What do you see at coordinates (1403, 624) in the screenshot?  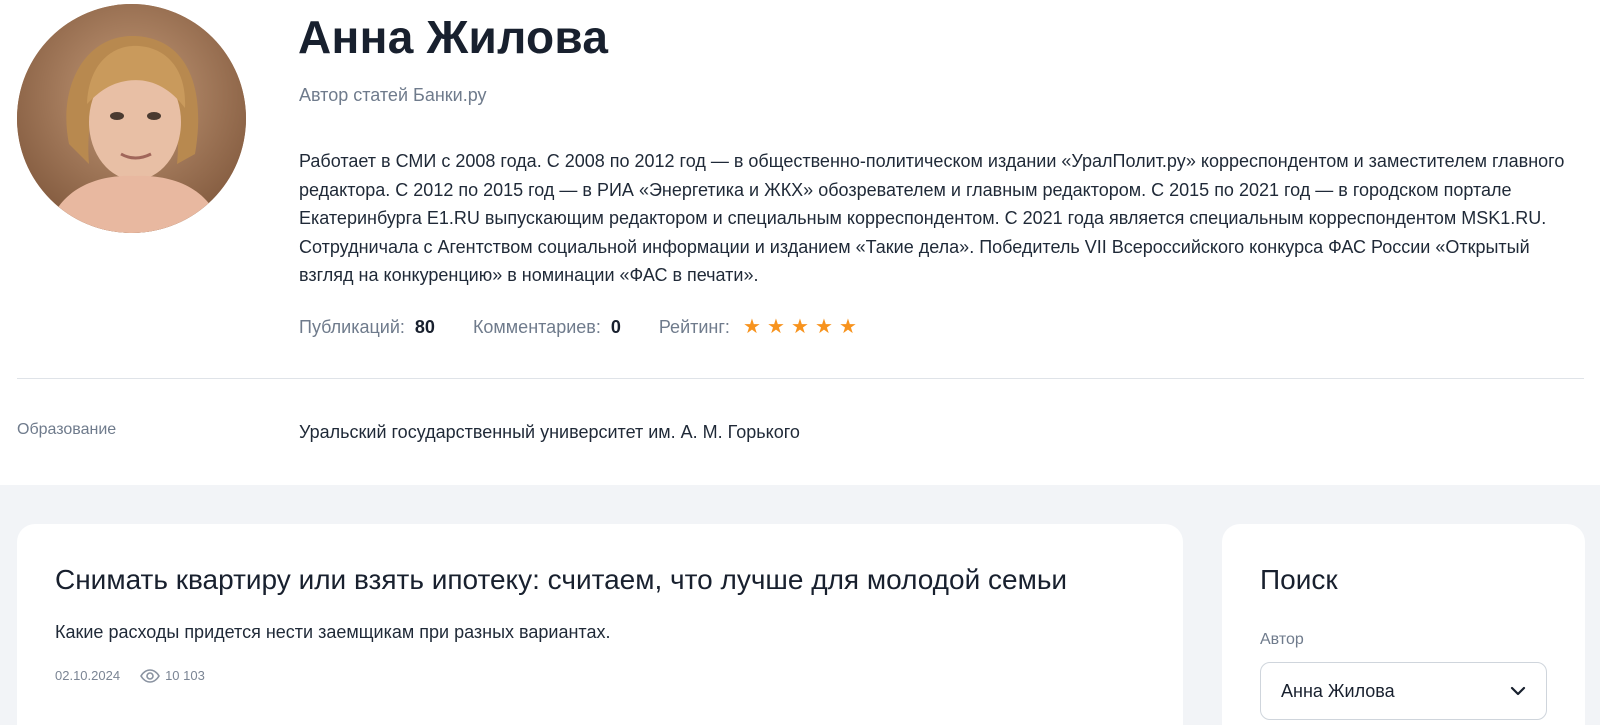 I see `search-panel: Поиск Автор Анна Жилова` at bounding box center [1403, 624].